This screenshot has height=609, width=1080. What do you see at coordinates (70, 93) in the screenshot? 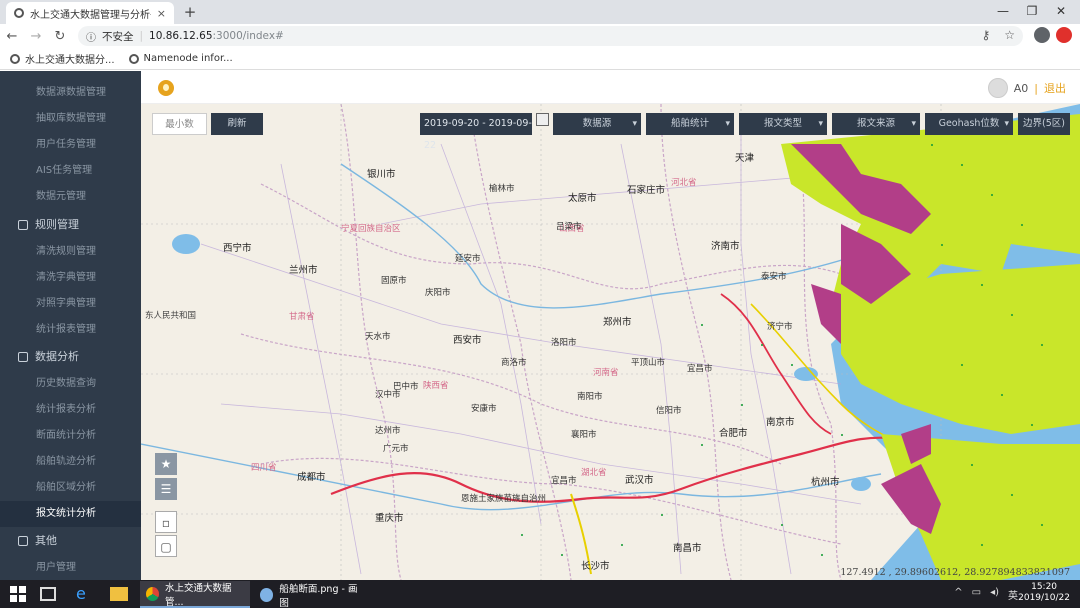
I see `sidebar-item: 数据源数据管理` at bounding box center [70, 93].